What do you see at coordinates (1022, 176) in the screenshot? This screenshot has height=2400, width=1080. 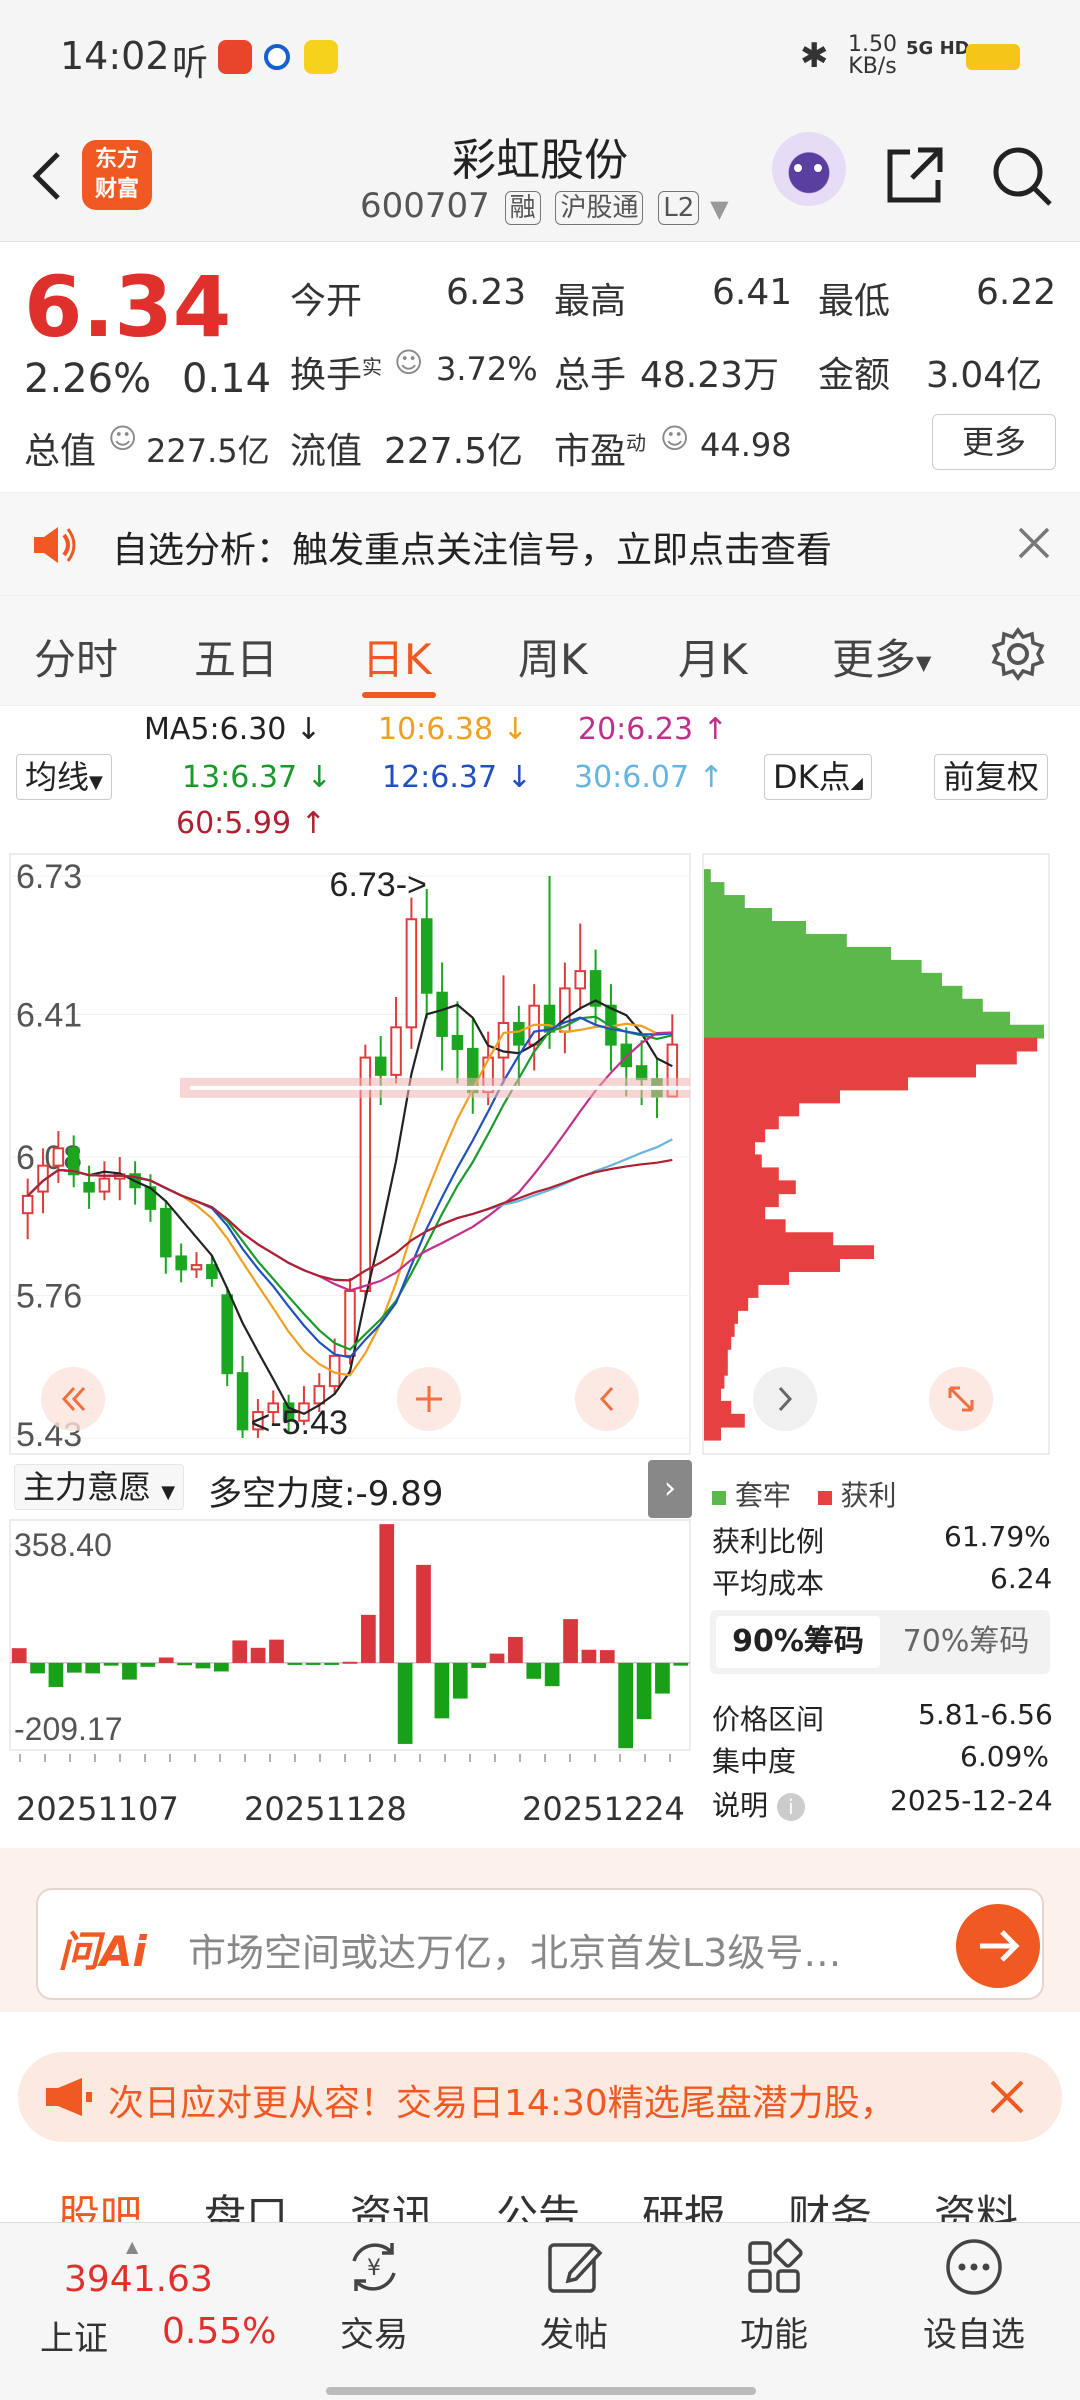 I see `search-icon` at bounding box center [1022, 176].